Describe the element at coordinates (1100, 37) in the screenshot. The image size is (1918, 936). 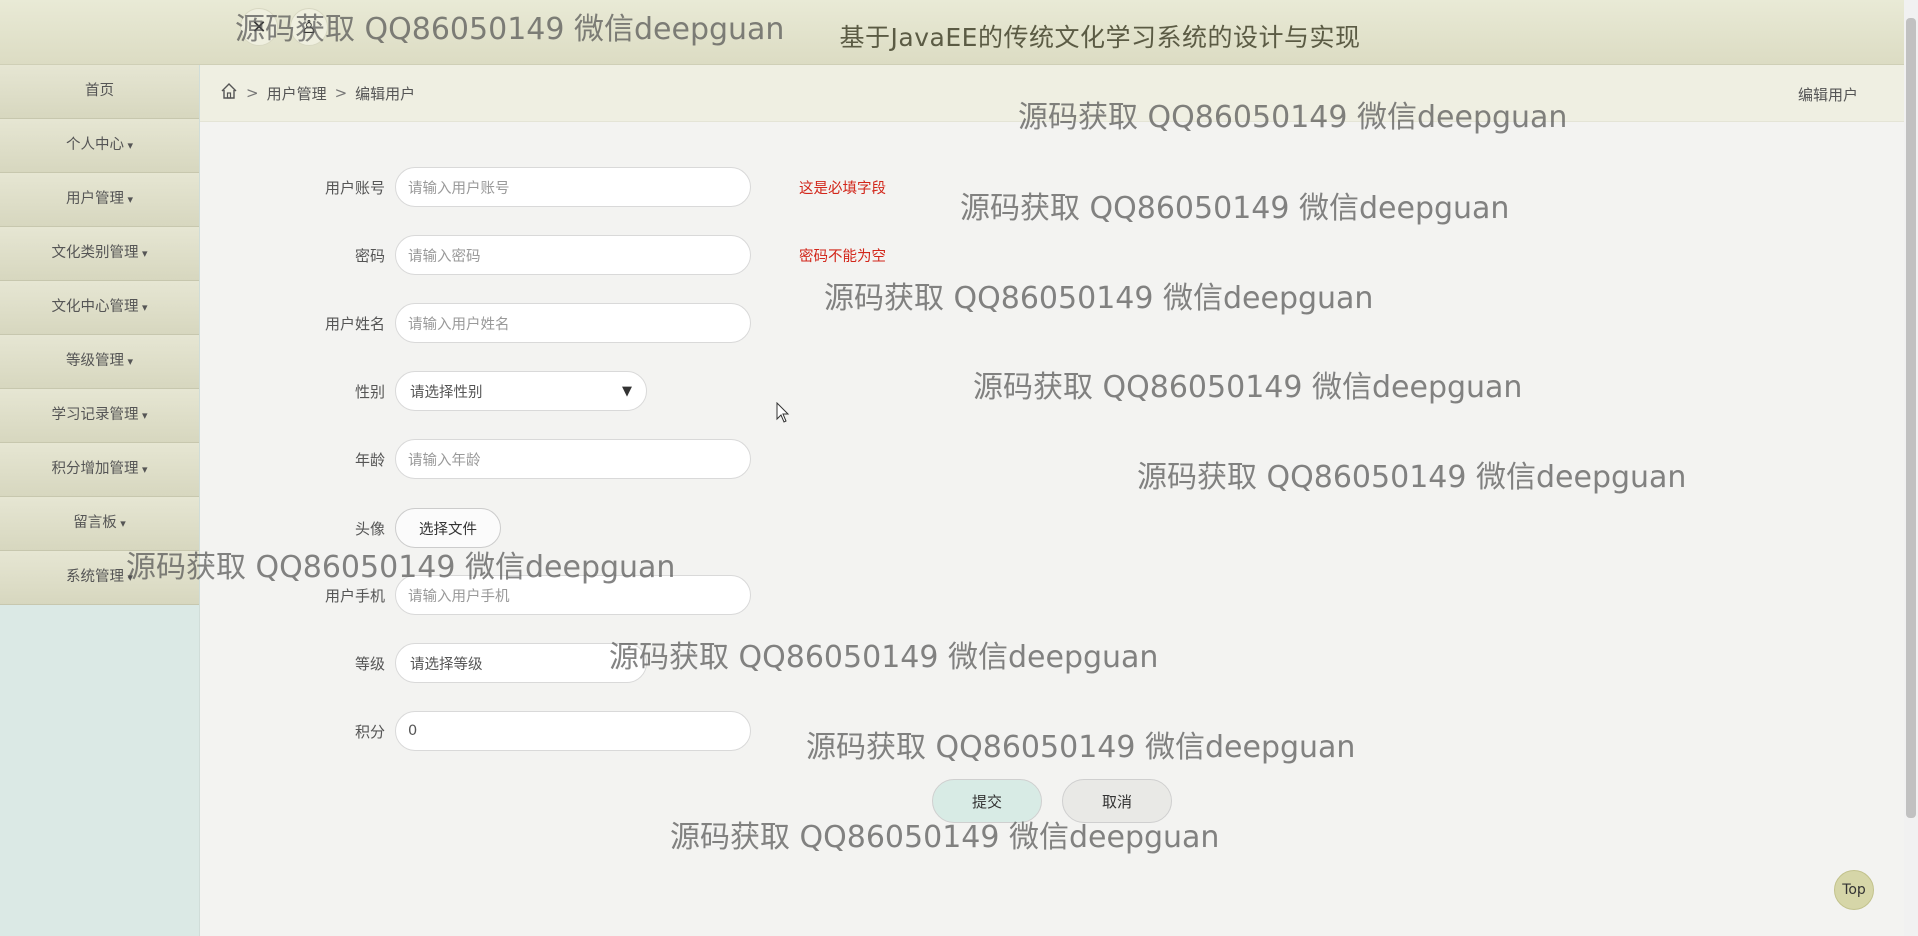
I see `app-title: 基于JavaEE的传统文化学习系统的设计与实现` at that location.